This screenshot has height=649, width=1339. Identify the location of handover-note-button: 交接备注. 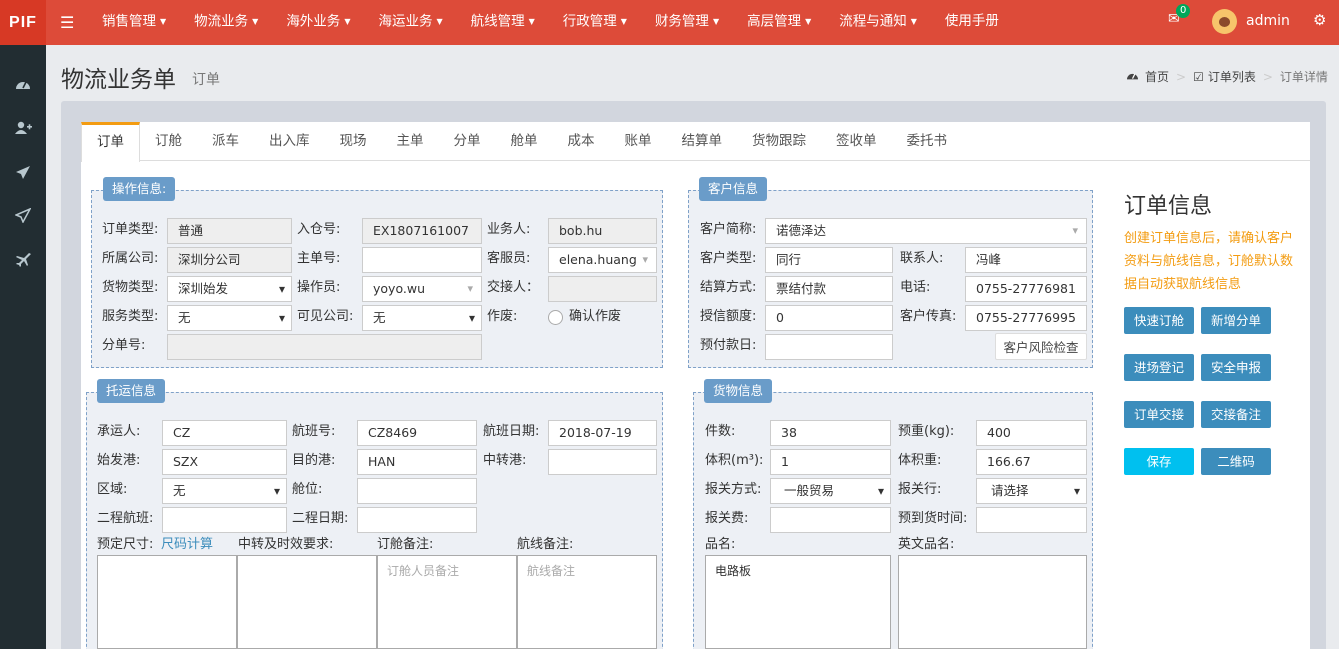
(1236, 414).